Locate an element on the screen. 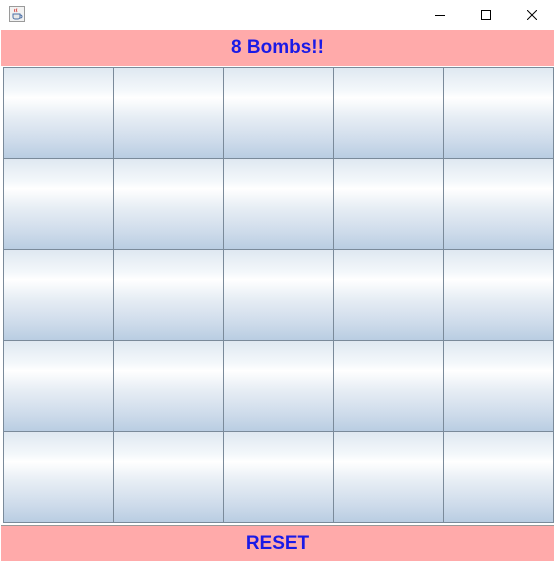 This screenshot has height=561, width=555. close-icon is located at coordinates (532, 14).